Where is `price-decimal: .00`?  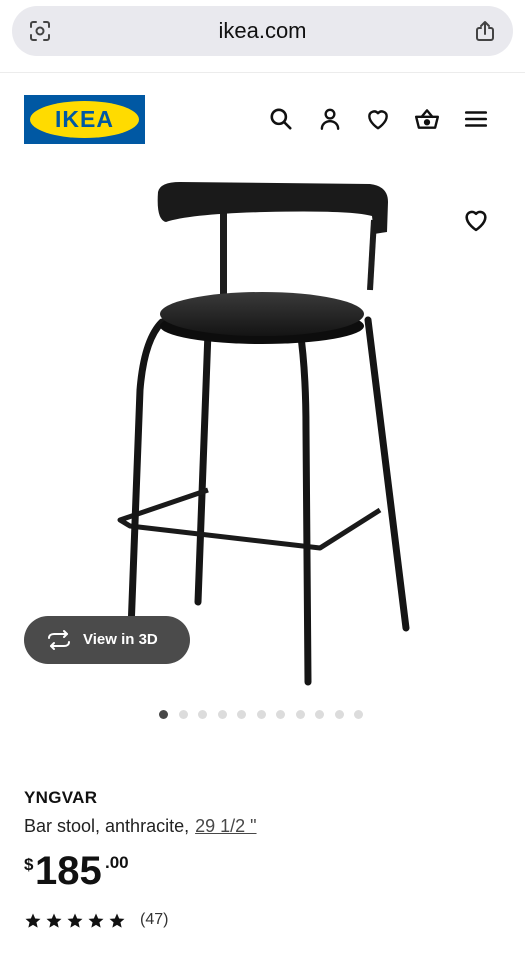
price-decimal: .00 is located at coordinates (117, 862).